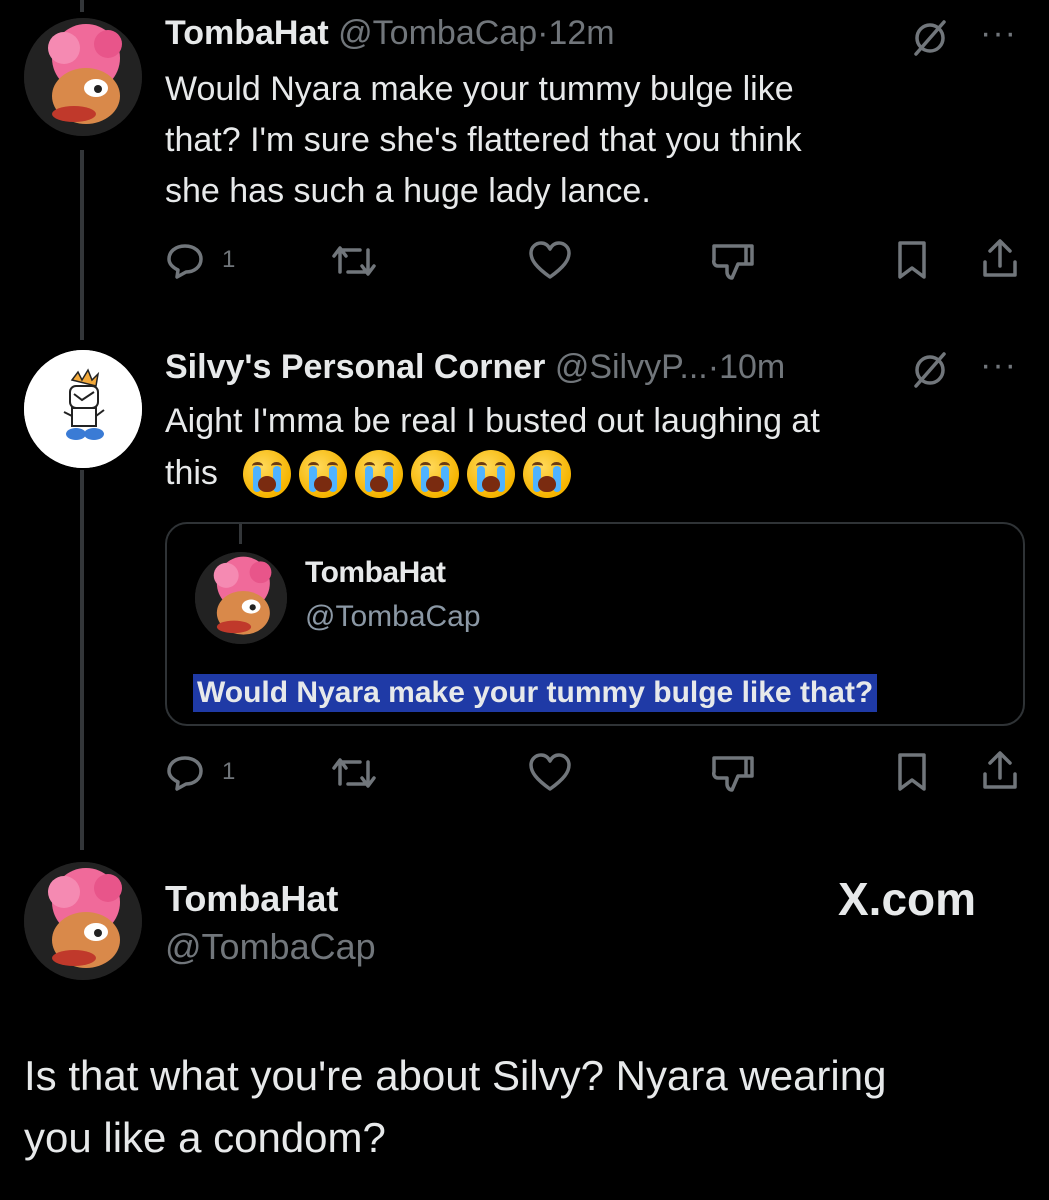 The height and width of the screenshot is (1200, 1049). I want to click on x-com-watermark: X.com, so click(907, 899).